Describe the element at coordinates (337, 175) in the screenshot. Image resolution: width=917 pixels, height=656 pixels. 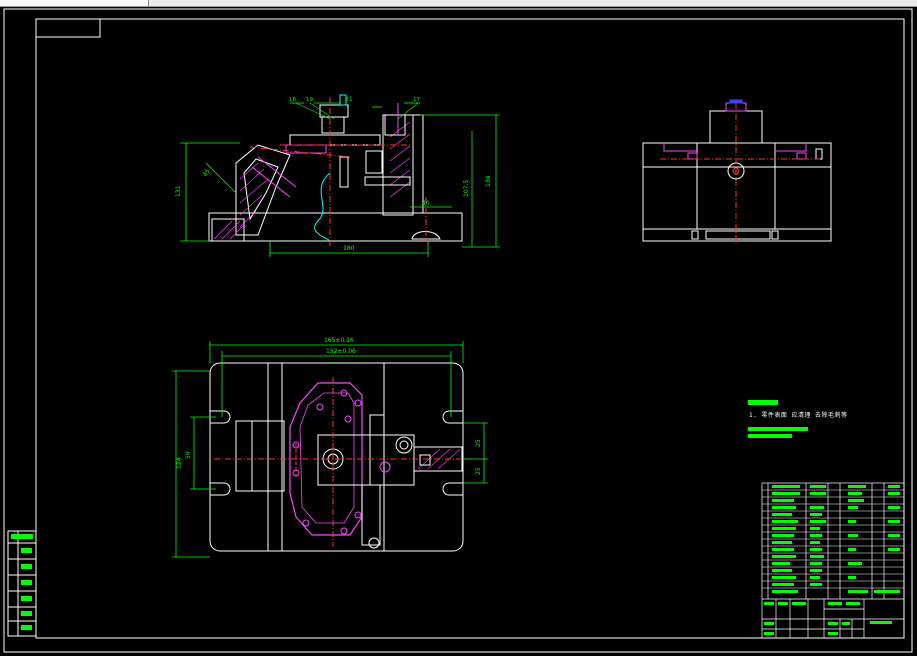
I see `front-view: 131 134 107.5 180 21 40 45 18 19 17` at that location.